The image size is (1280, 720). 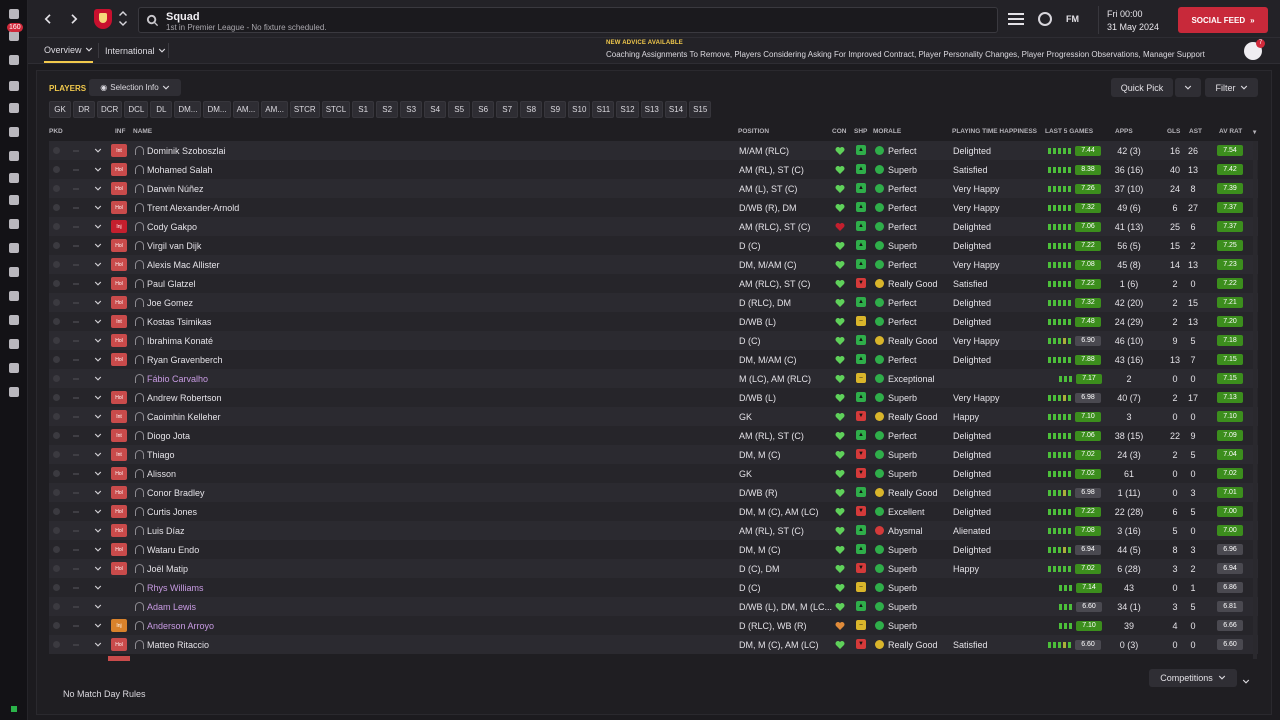 What do you see at coordinates (336, 109) in the screenshot?
I see `position-tab: STCL` at bounding box center [336, 109].